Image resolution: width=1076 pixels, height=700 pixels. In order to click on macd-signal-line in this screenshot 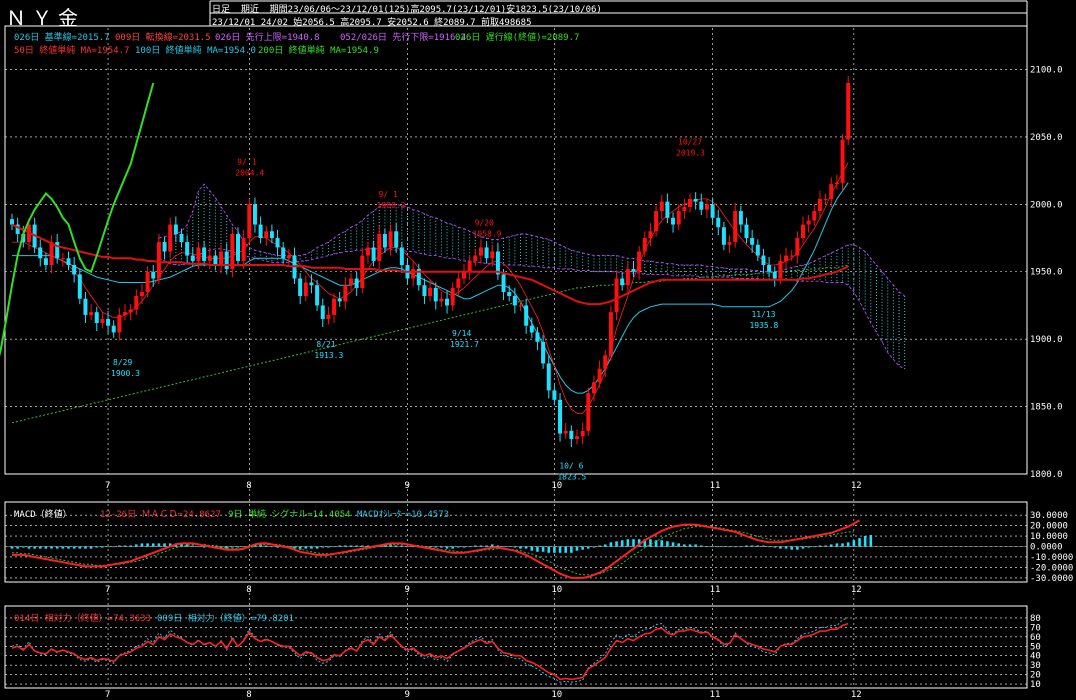, I will do `click(433, 551)`.